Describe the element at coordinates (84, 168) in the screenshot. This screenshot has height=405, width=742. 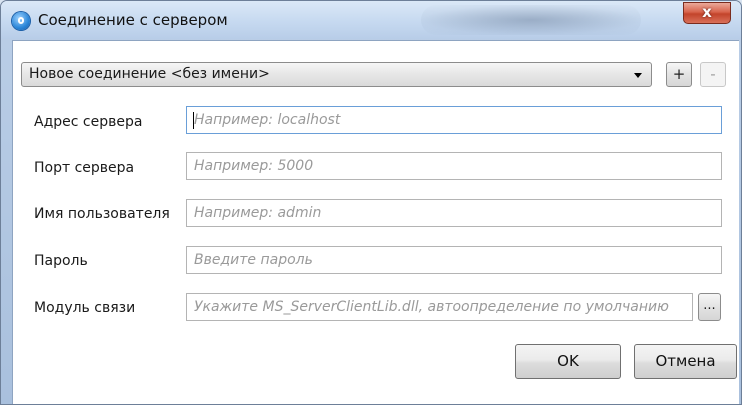
I see `server-port-label: Порт сервера` at that location.